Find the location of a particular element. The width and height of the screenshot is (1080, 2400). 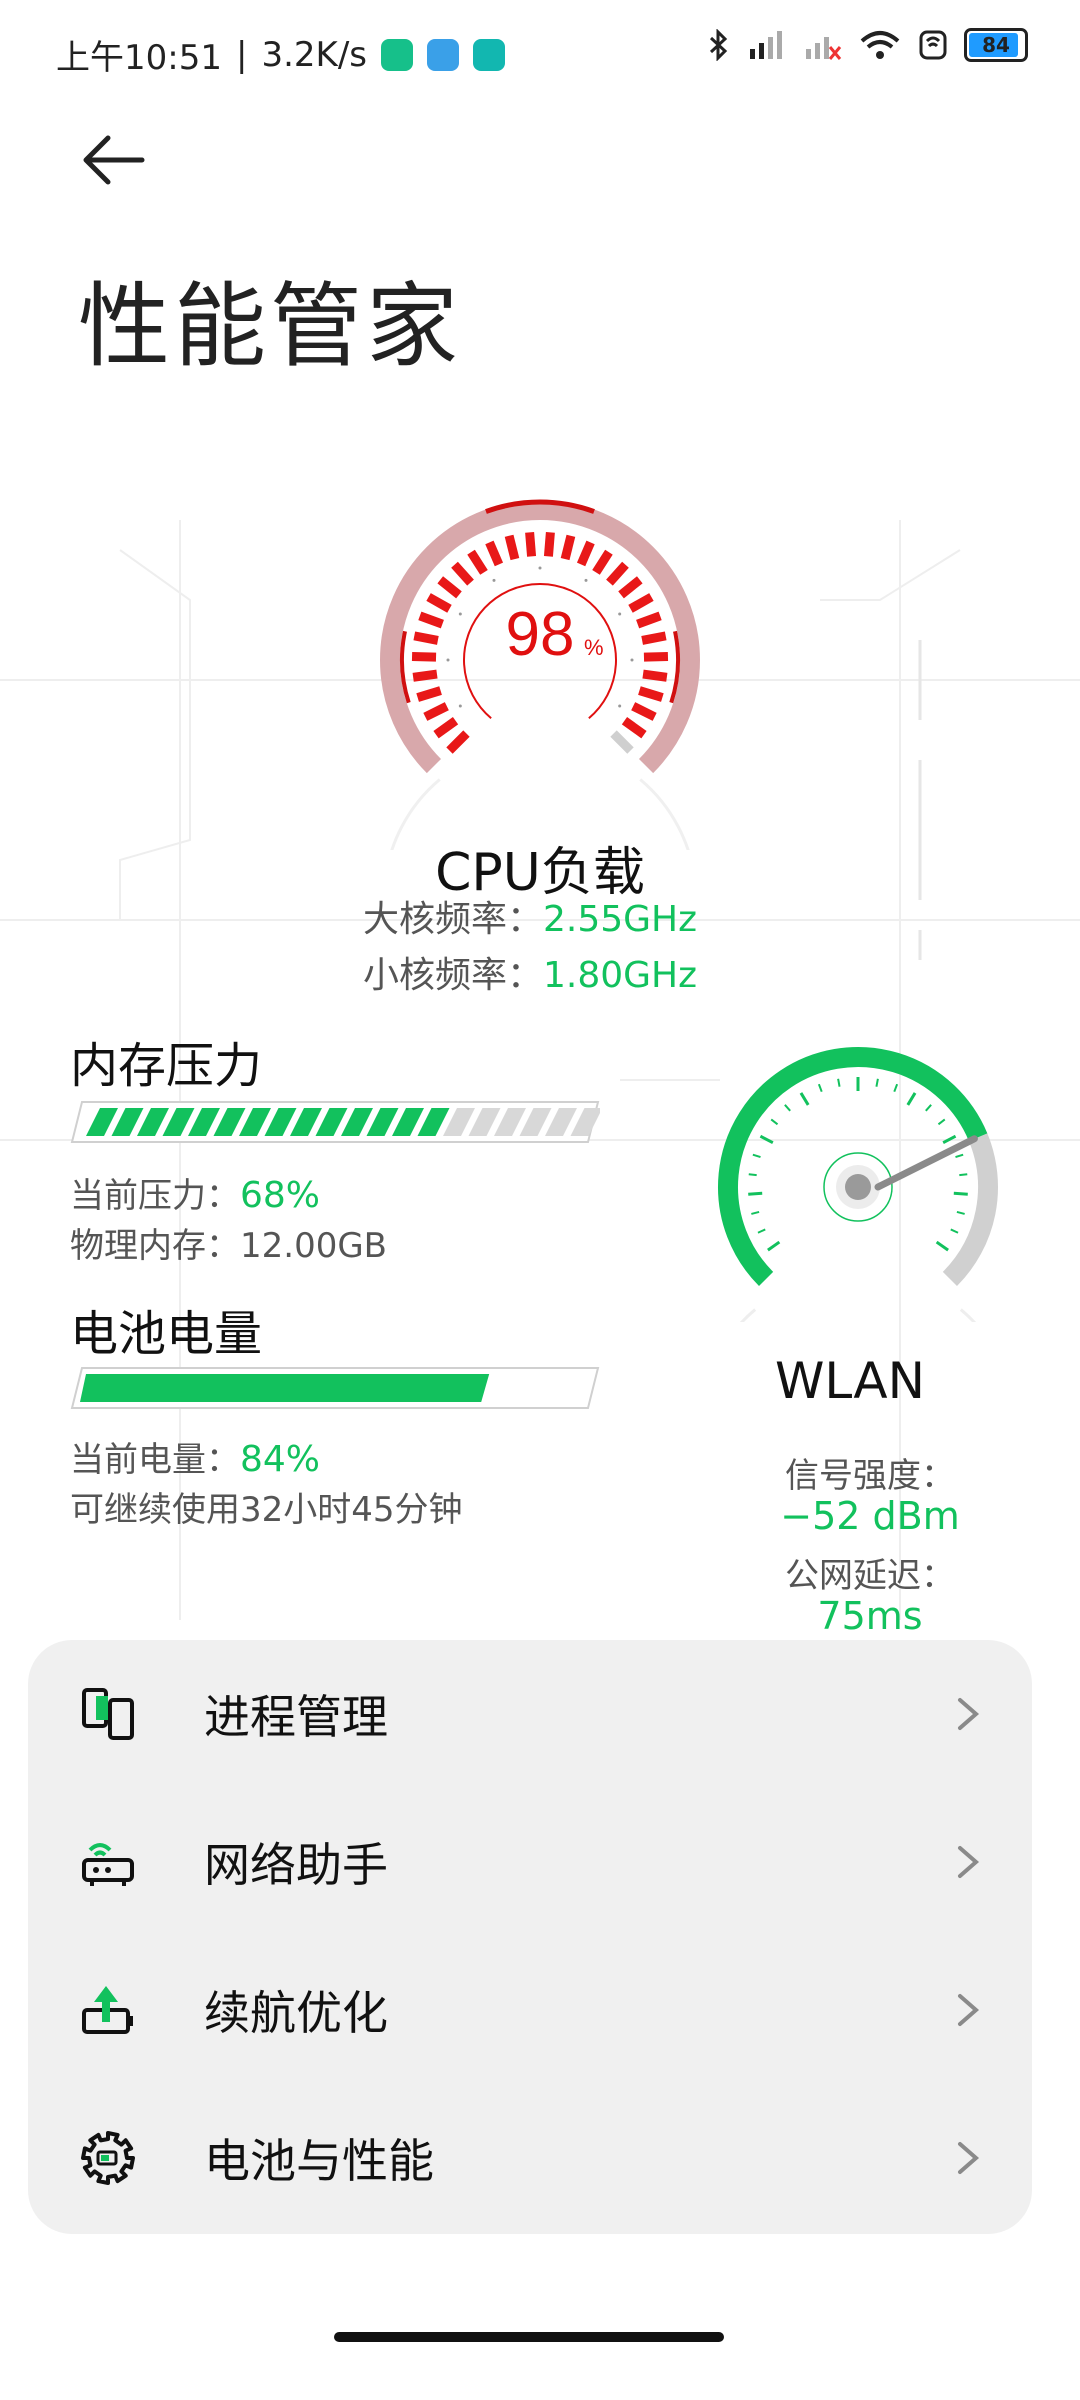

big-core-label: 大核频率： is located at coordinates (452, 919).